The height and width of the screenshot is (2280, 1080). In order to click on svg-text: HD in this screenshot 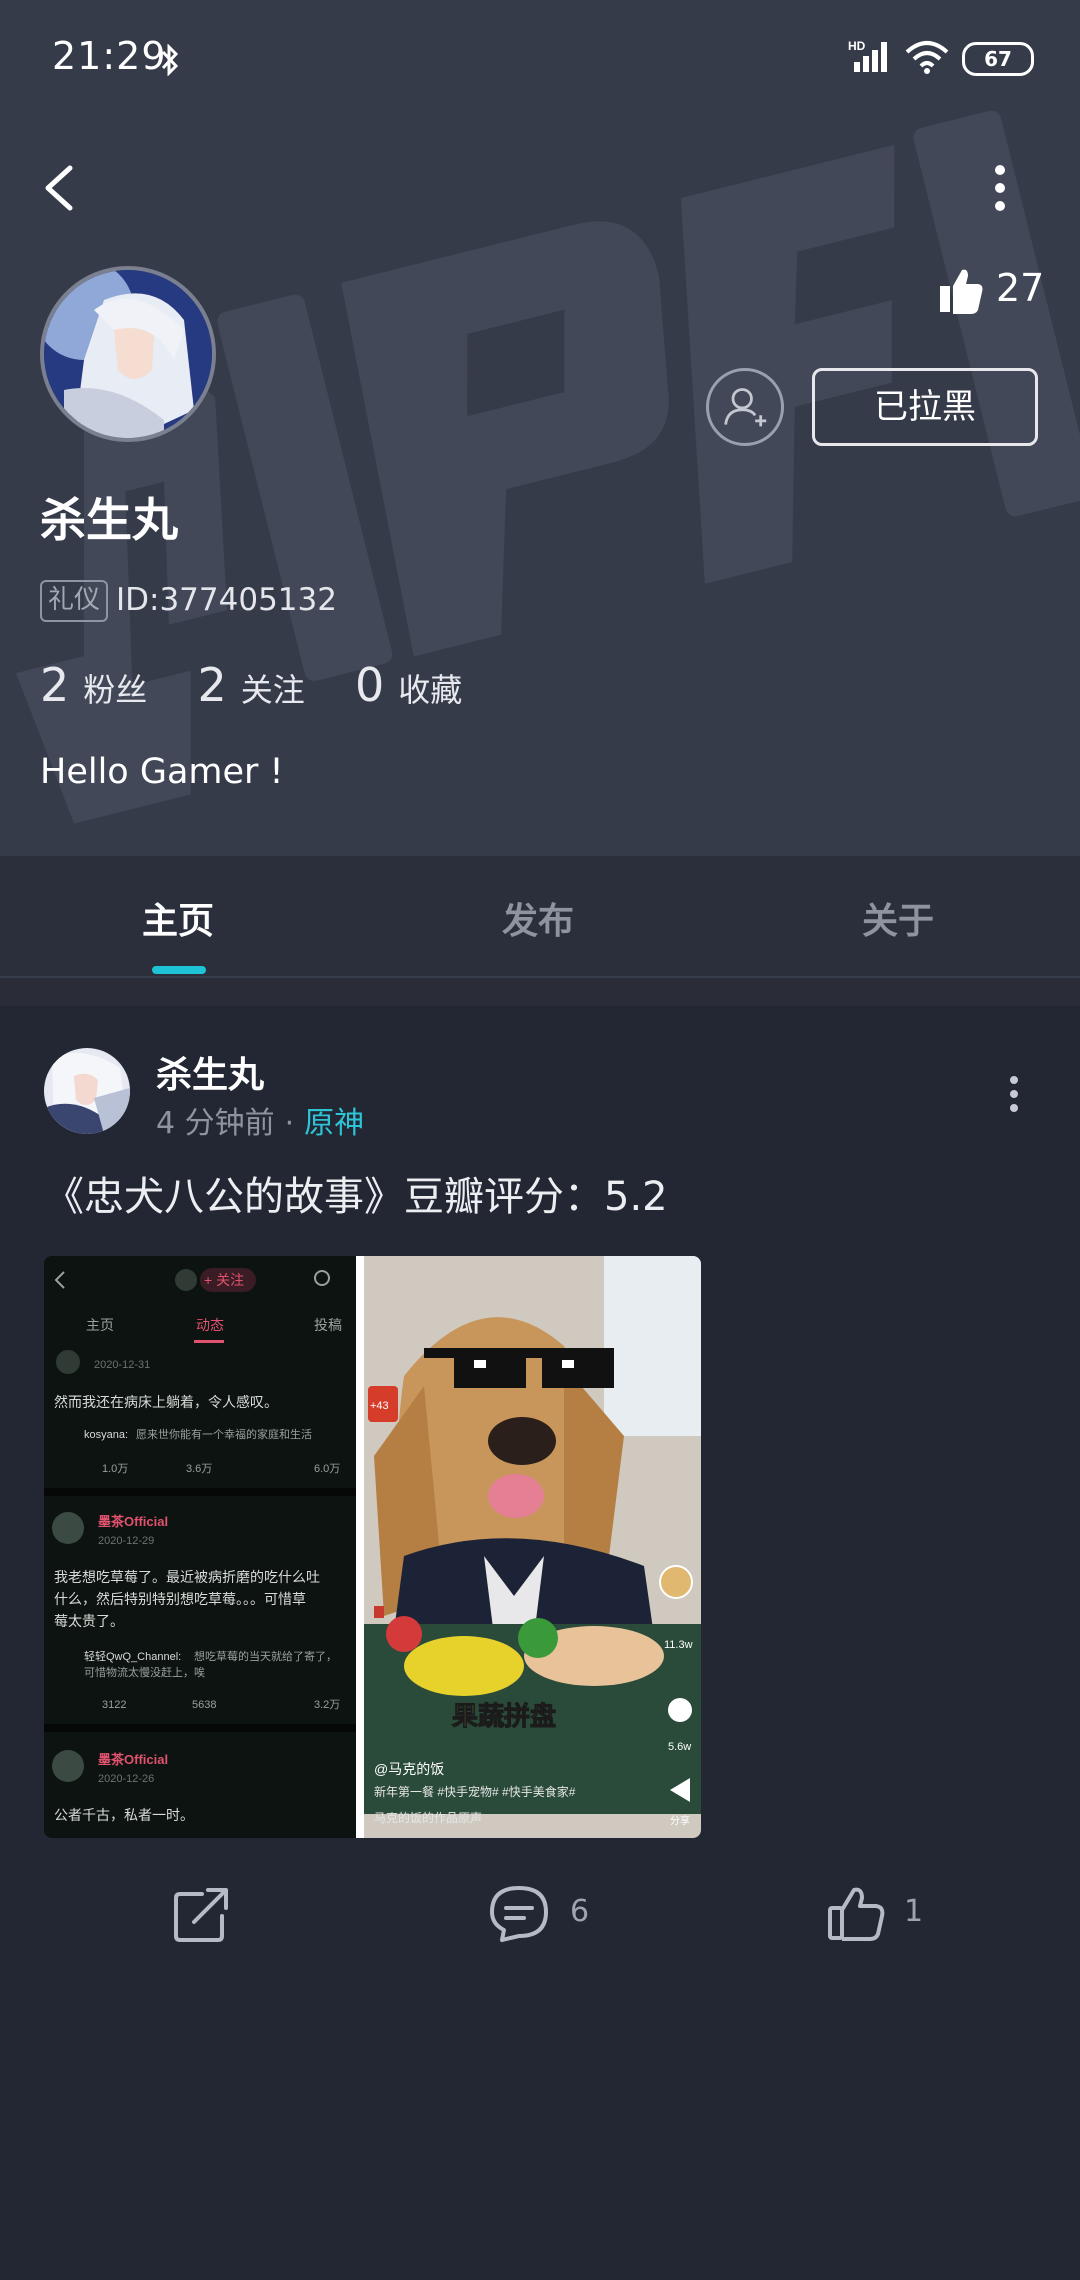, I will do `click(857, 46)`.